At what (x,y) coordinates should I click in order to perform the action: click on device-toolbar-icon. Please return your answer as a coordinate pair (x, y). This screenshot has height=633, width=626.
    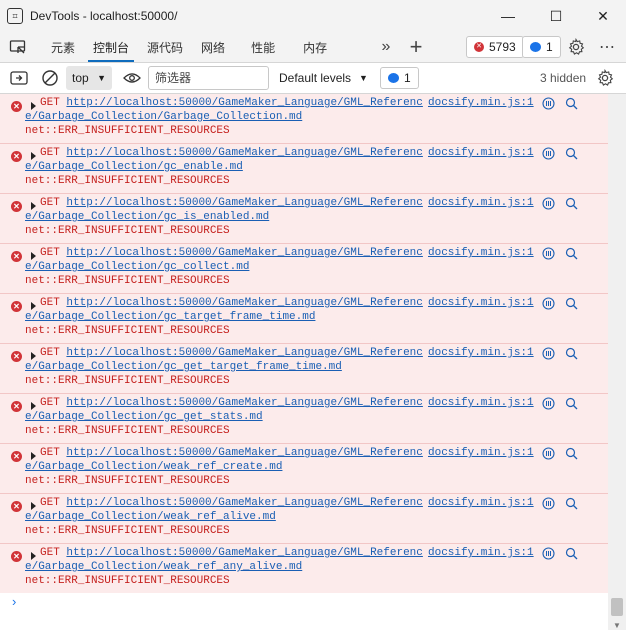
    Looking at the image, I should click on (18, 47).